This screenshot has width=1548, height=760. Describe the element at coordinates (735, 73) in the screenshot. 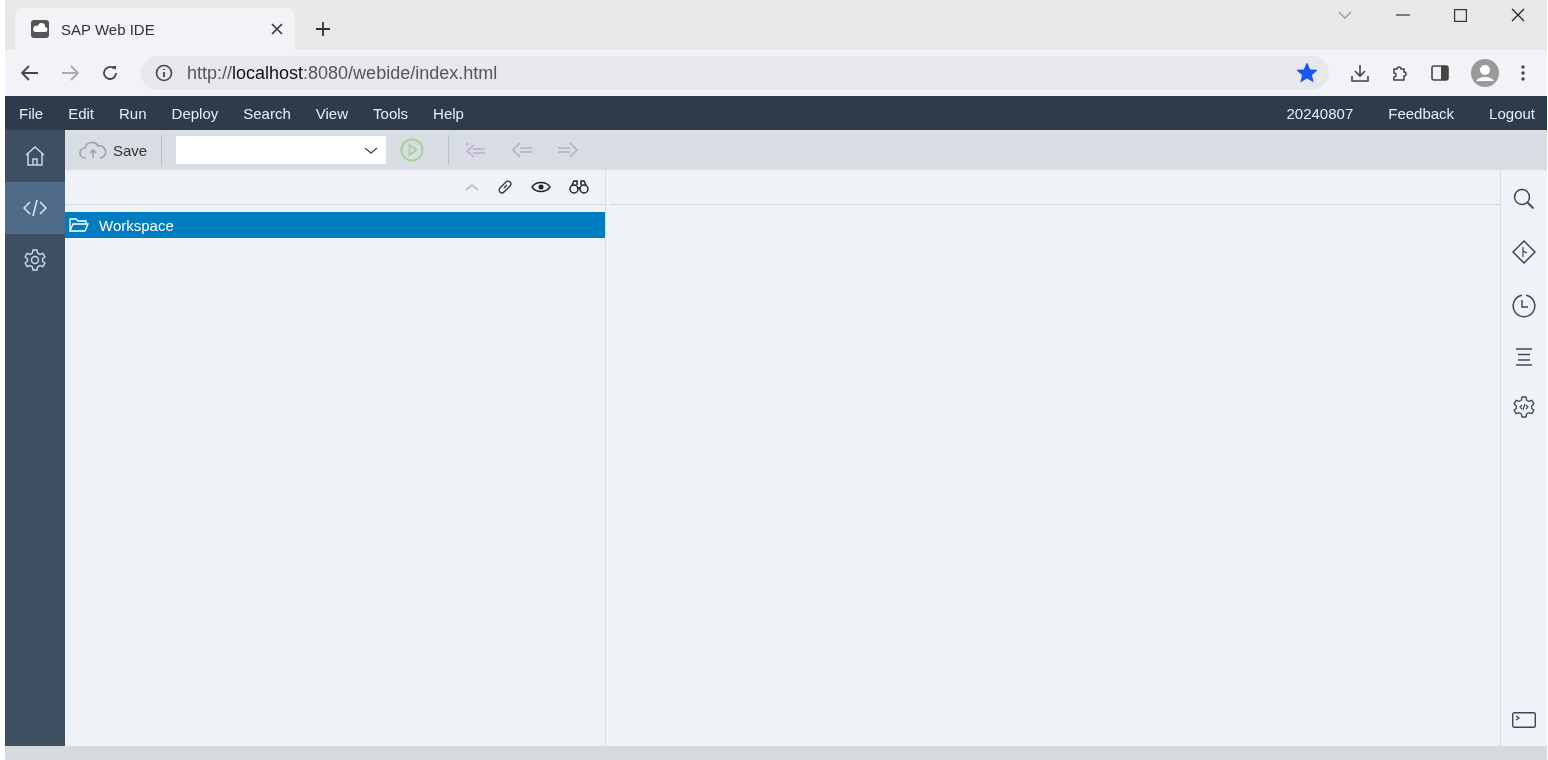

I see `address-field: http://localhost:8080/webide/index.html` at that location.